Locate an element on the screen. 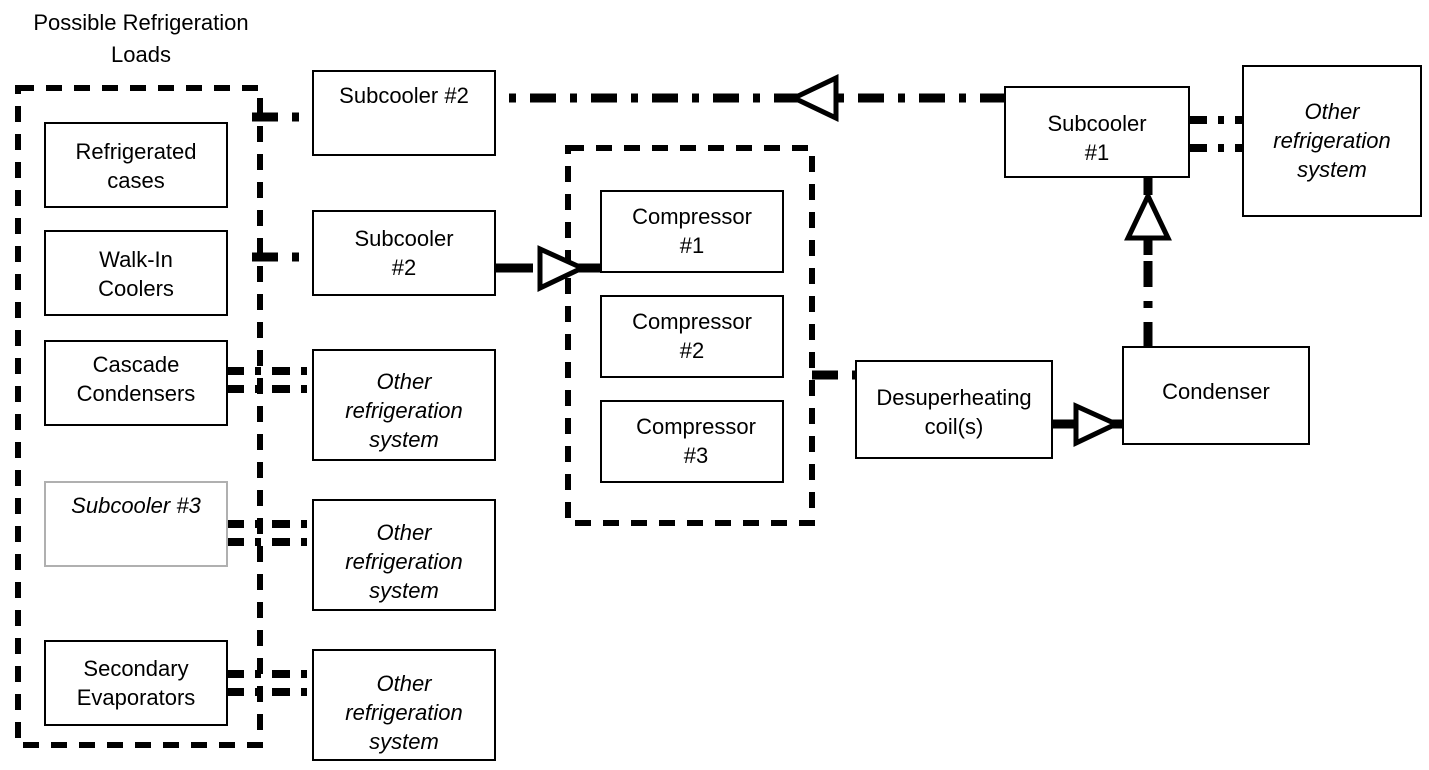 The height and width of the screenshot is (770, 1429). svg-text: Condensers is located at coordinates (136, 393).